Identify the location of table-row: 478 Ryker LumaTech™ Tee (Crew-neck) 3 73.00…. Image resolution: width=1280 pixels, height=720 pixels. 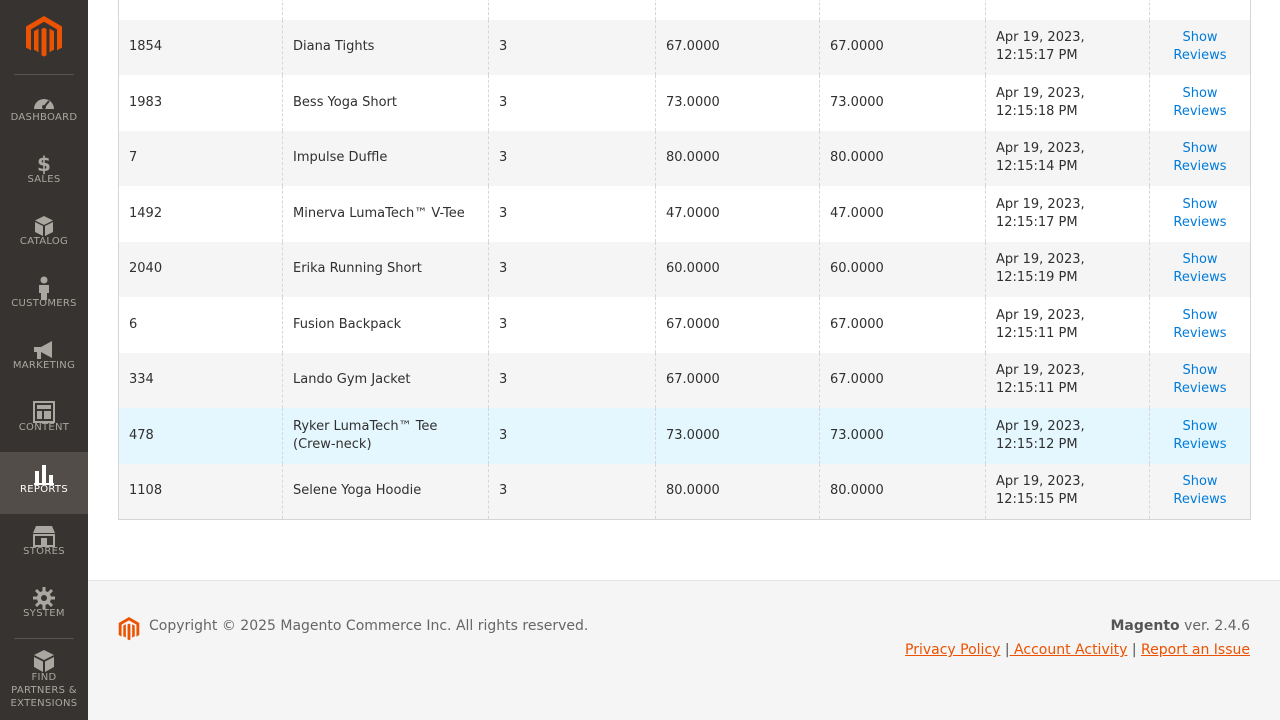
(684, 436).